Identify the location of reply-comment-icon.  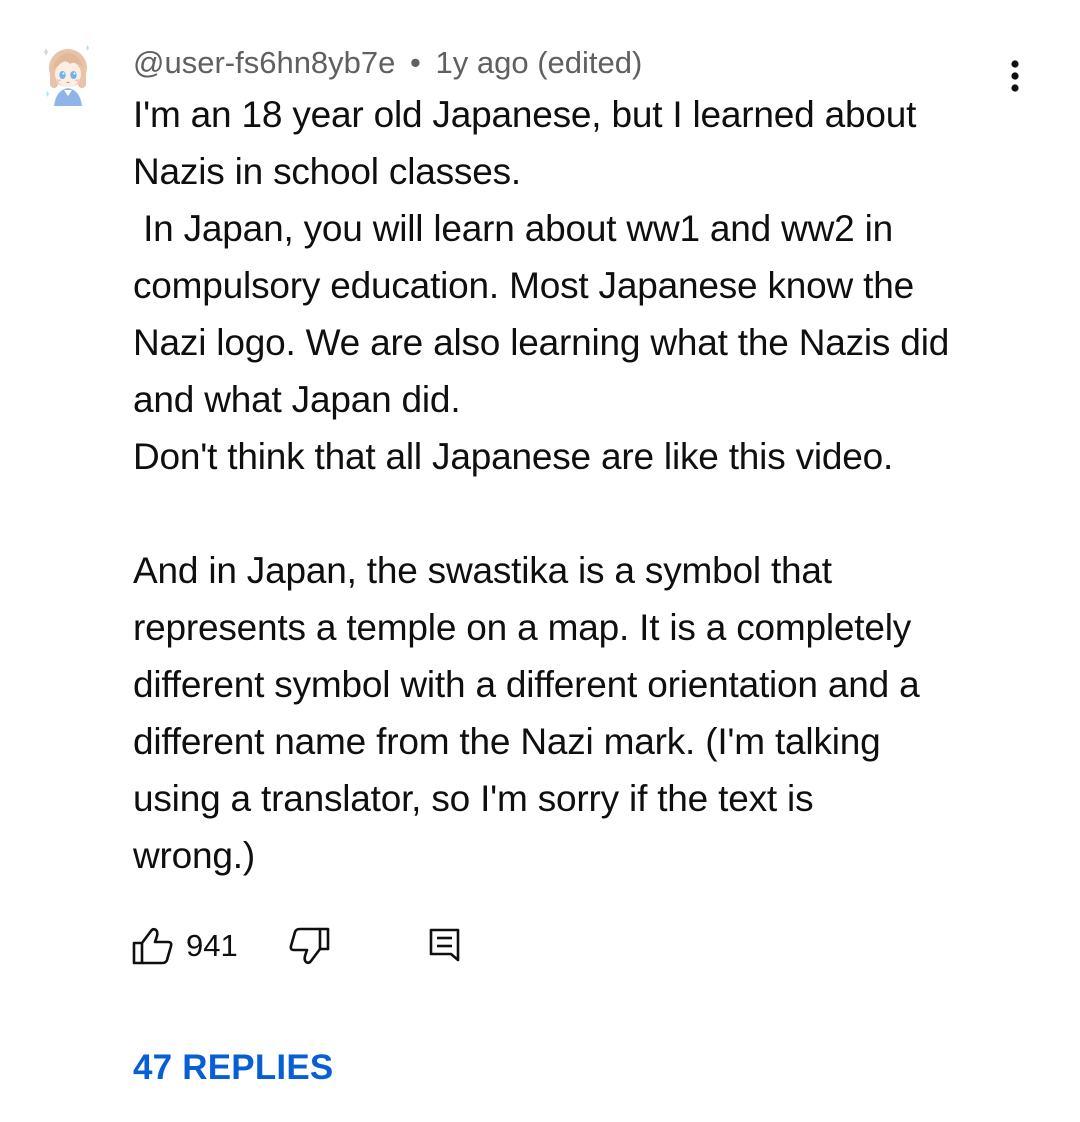
(444, 945).